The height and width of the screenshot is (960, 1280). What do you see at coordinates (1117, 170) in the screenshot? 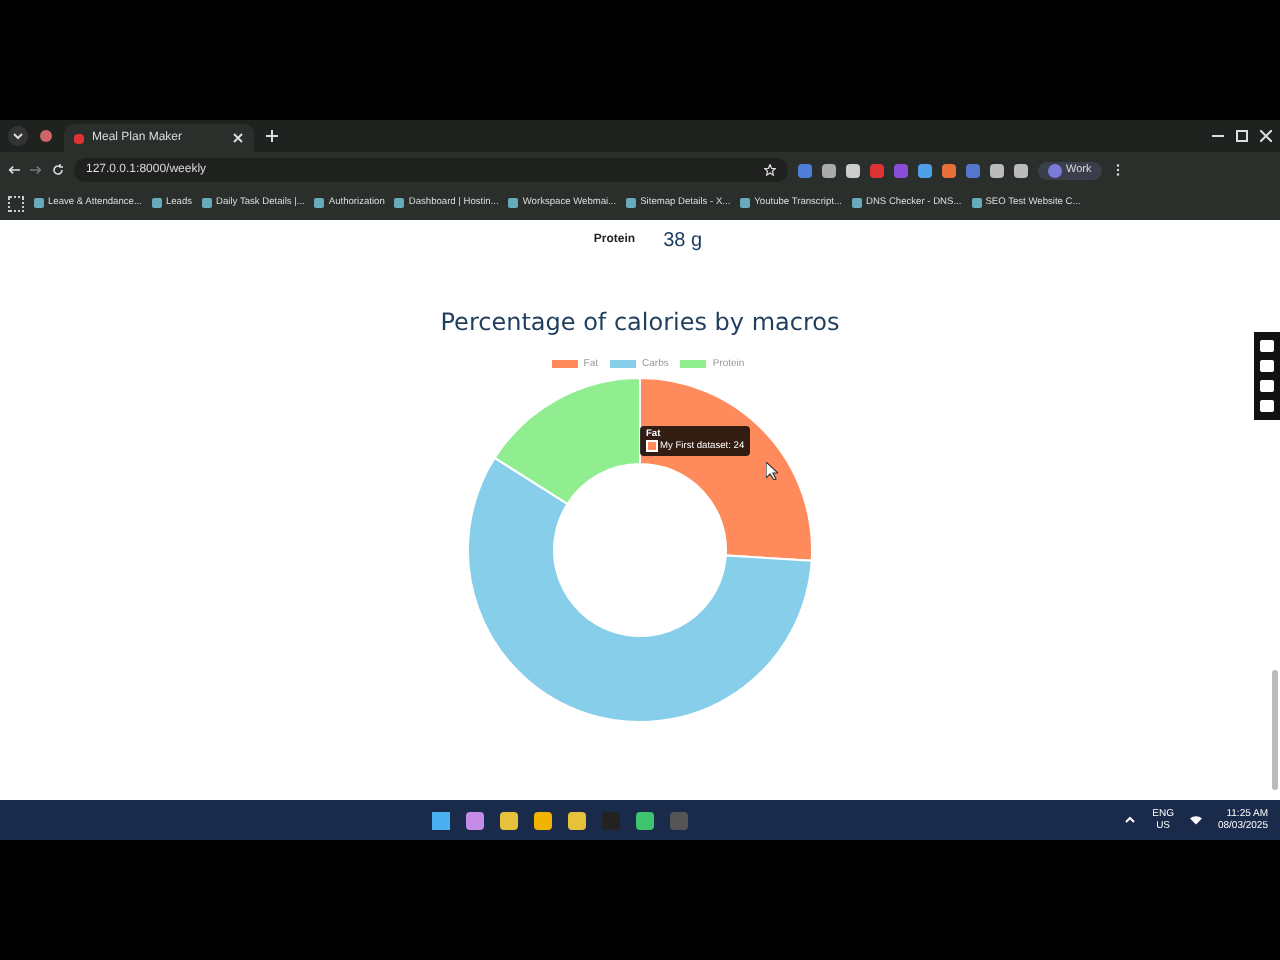
I see `menu-icon` at bounding box center [1117, 170].